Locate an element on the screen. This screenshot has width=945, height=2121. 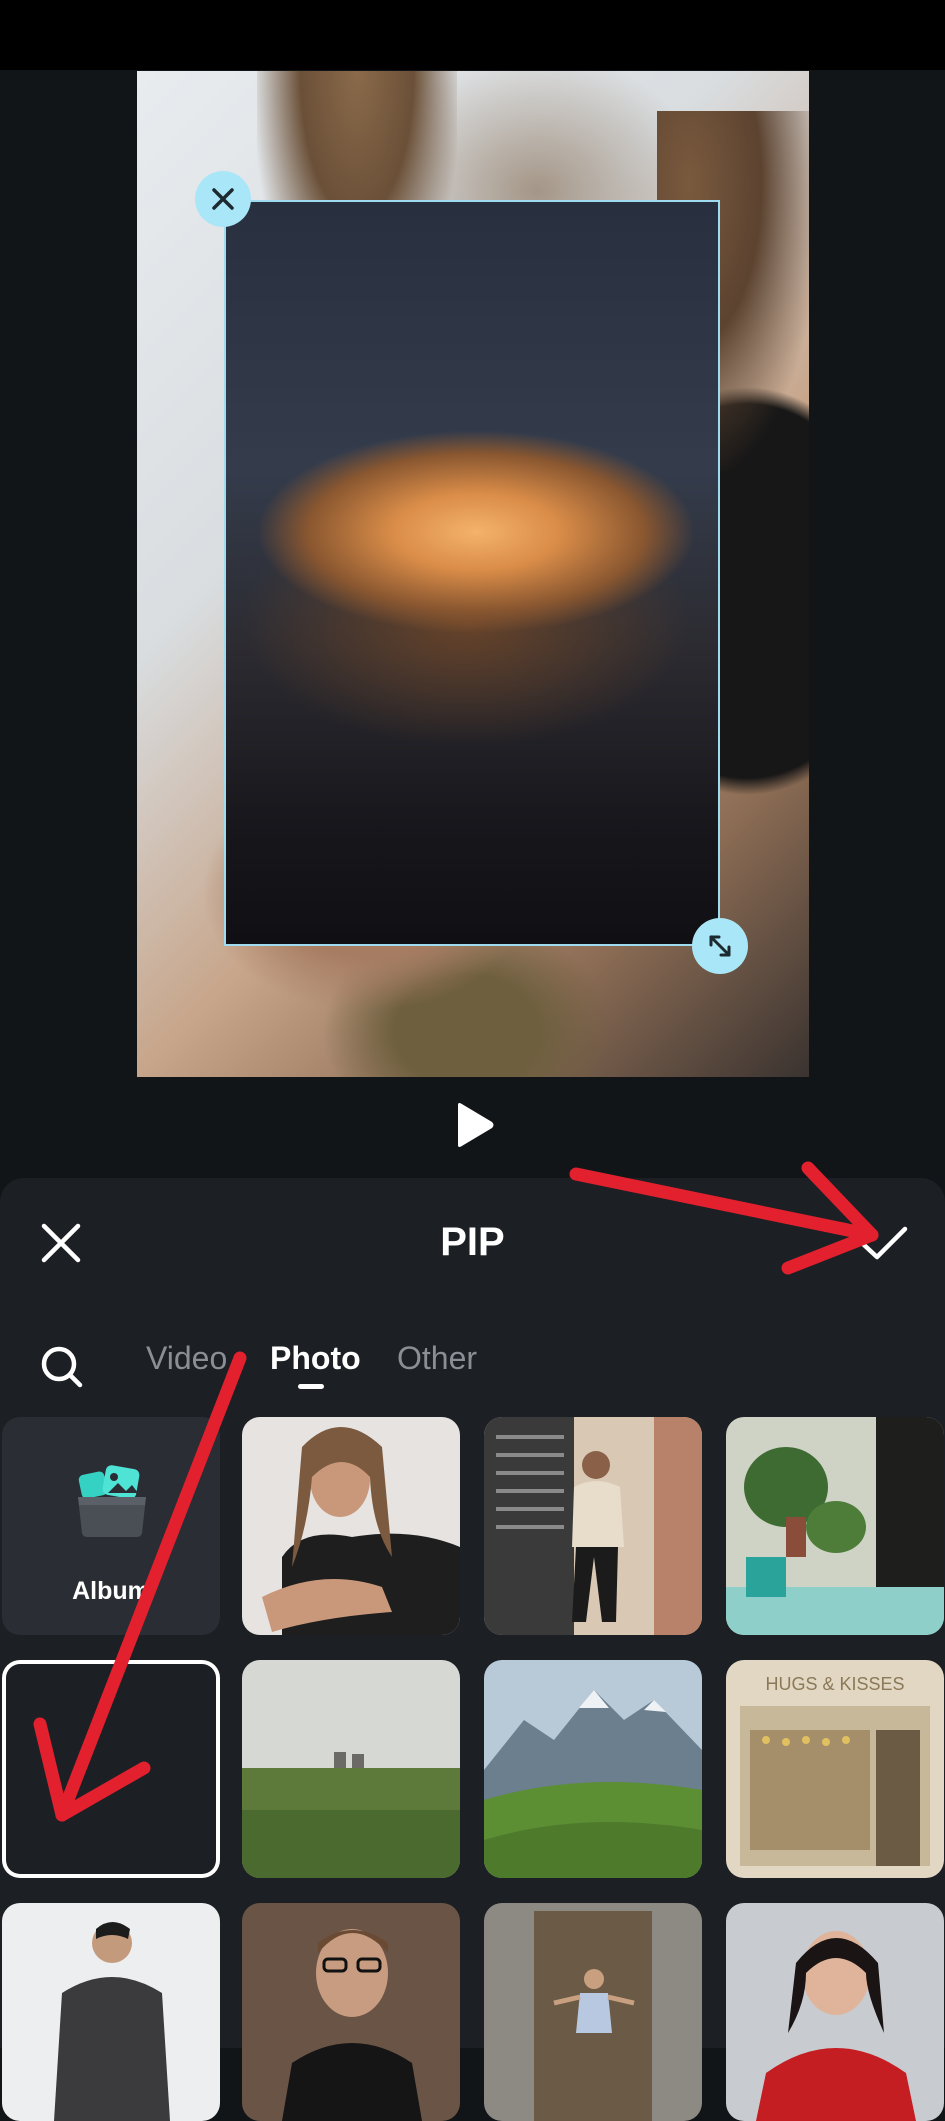
checkmark-icon is located at coordinates (884, 1243).